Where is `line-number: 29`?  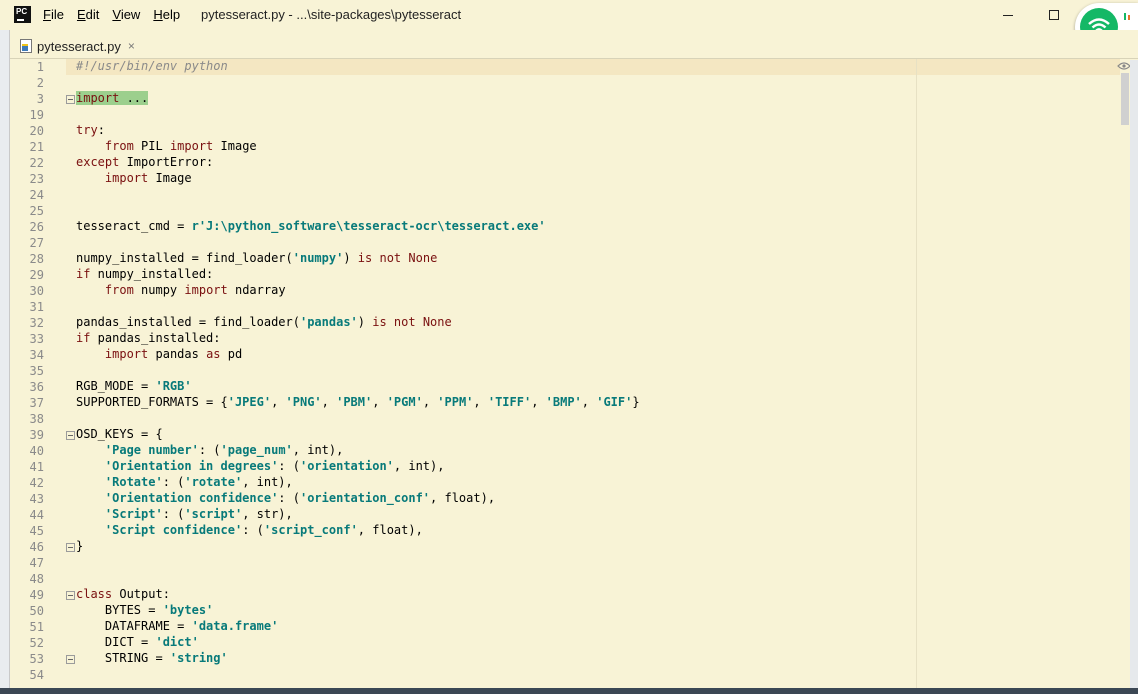
line-number: 29 is located at coordinates (36, 275).